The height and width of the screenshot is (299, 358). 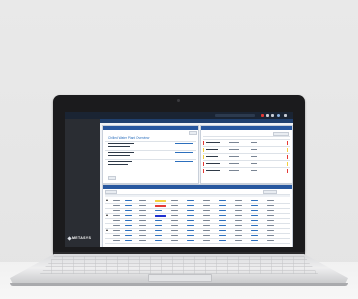 I want to click on table-header, so click(x=197, y=196).